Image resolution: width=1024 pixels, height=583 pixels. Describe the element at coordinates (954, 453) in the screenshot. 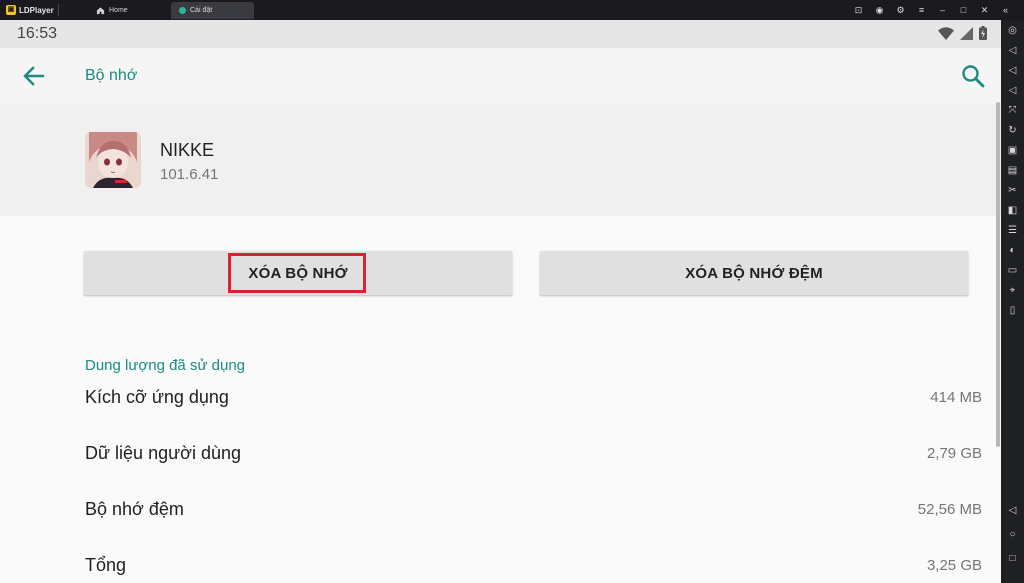

I see `storage-row-value: 2,79 GB` at that location.